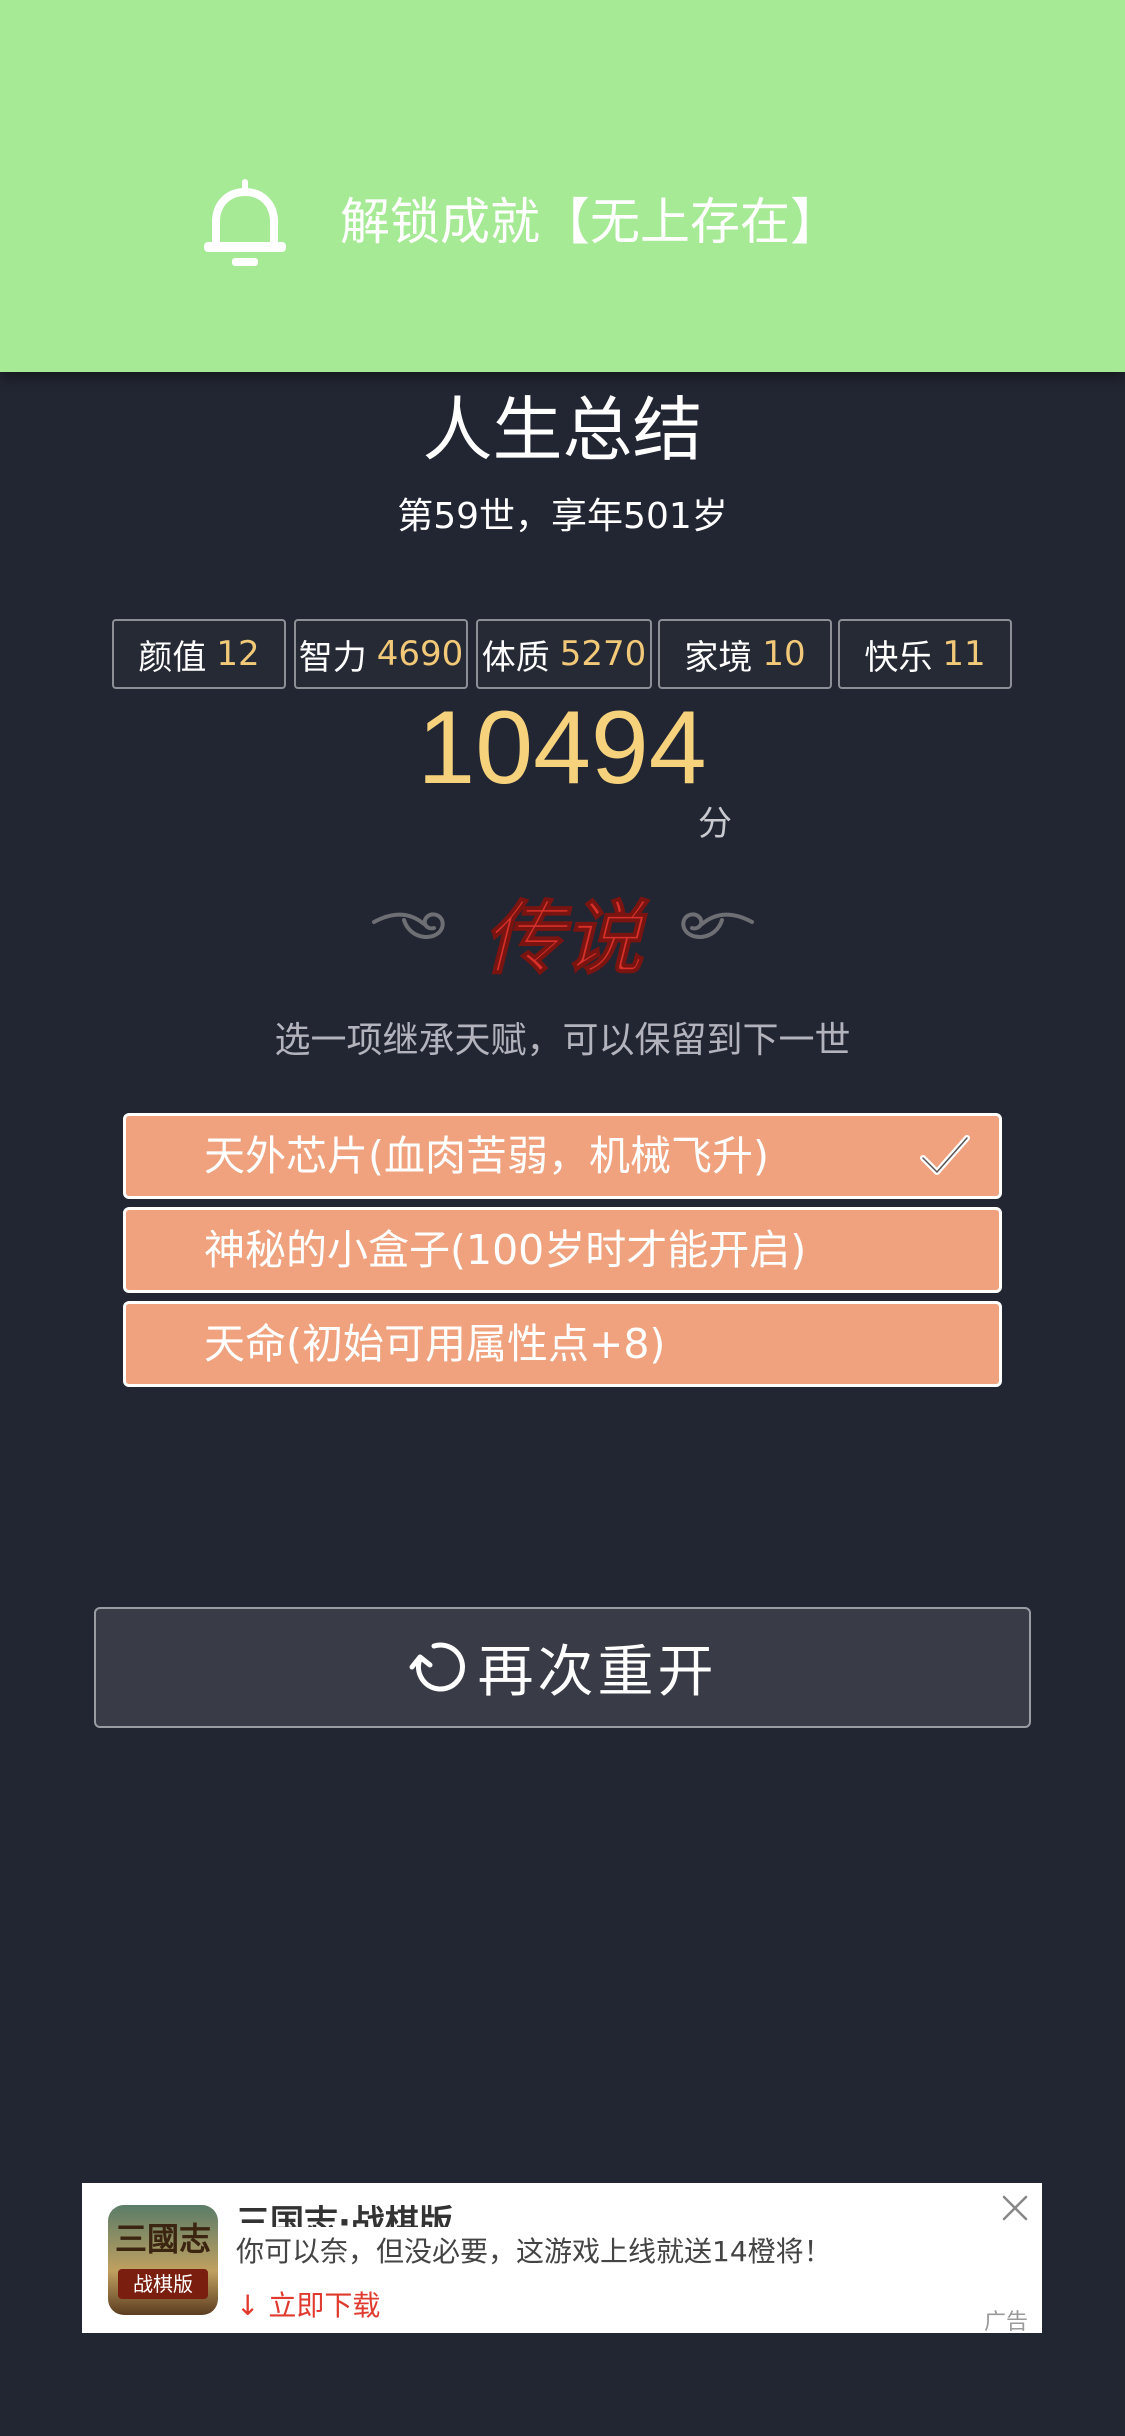  Describe the element at coordinates (172, 657) in the screenshot. I see `stat-label: 颜值` at that location.